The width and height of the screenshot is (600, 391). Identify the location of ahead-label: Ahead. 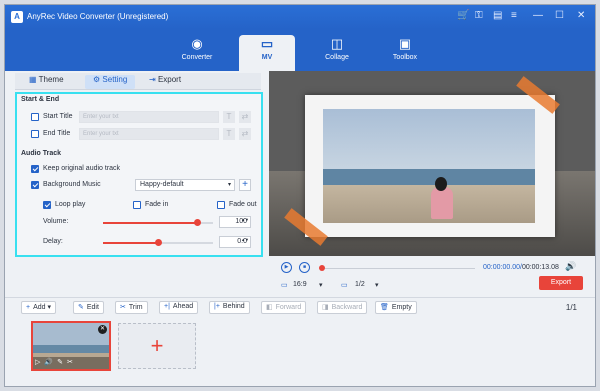
(183, 306).